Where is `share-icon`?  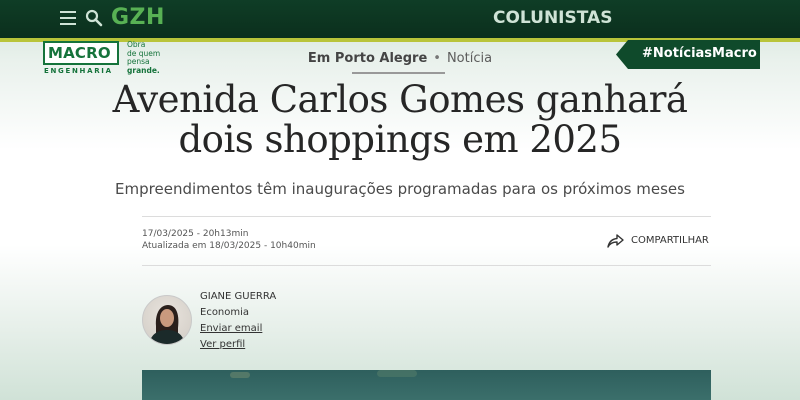 share-icon is located at coordinates (615, 241).